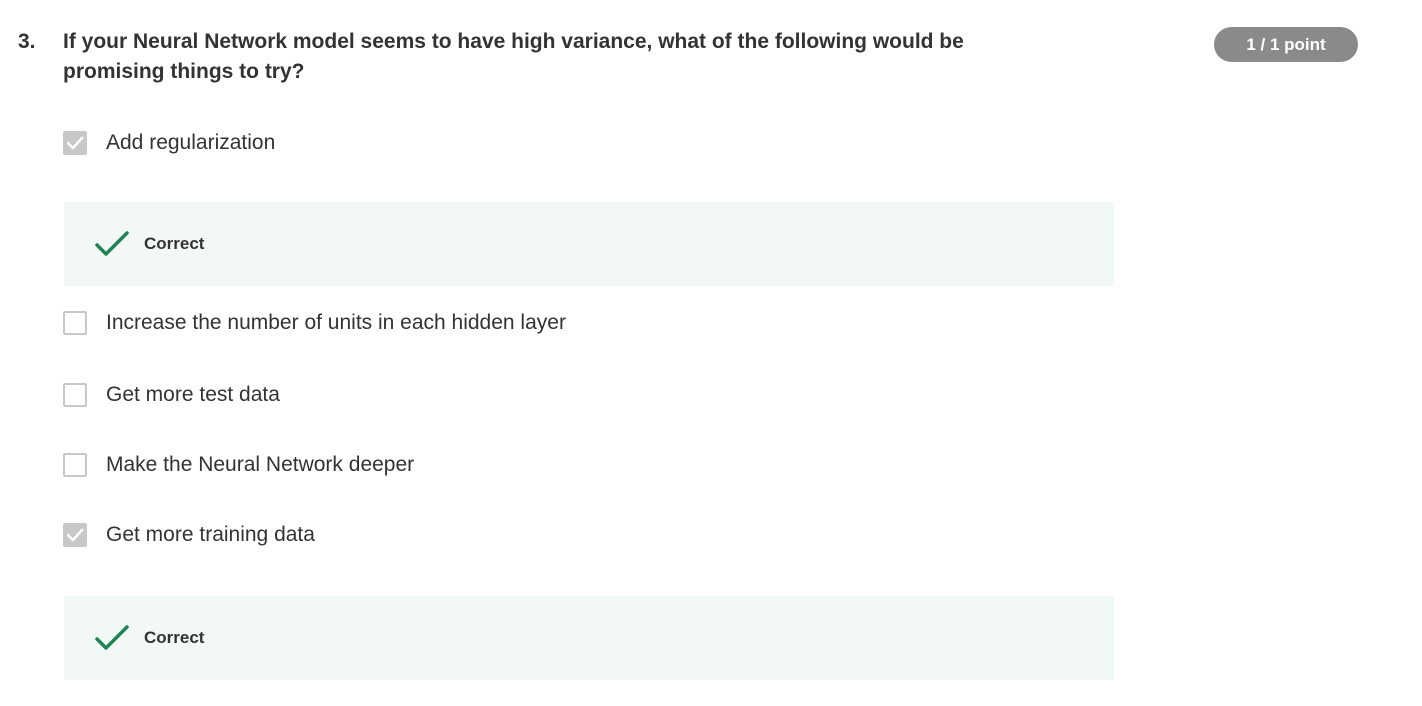 Image resolution: width=1422 pixels, height=706 pixels. I want to click on option-make-deeper: Make the Neural Network deeper, so click(238, 465).